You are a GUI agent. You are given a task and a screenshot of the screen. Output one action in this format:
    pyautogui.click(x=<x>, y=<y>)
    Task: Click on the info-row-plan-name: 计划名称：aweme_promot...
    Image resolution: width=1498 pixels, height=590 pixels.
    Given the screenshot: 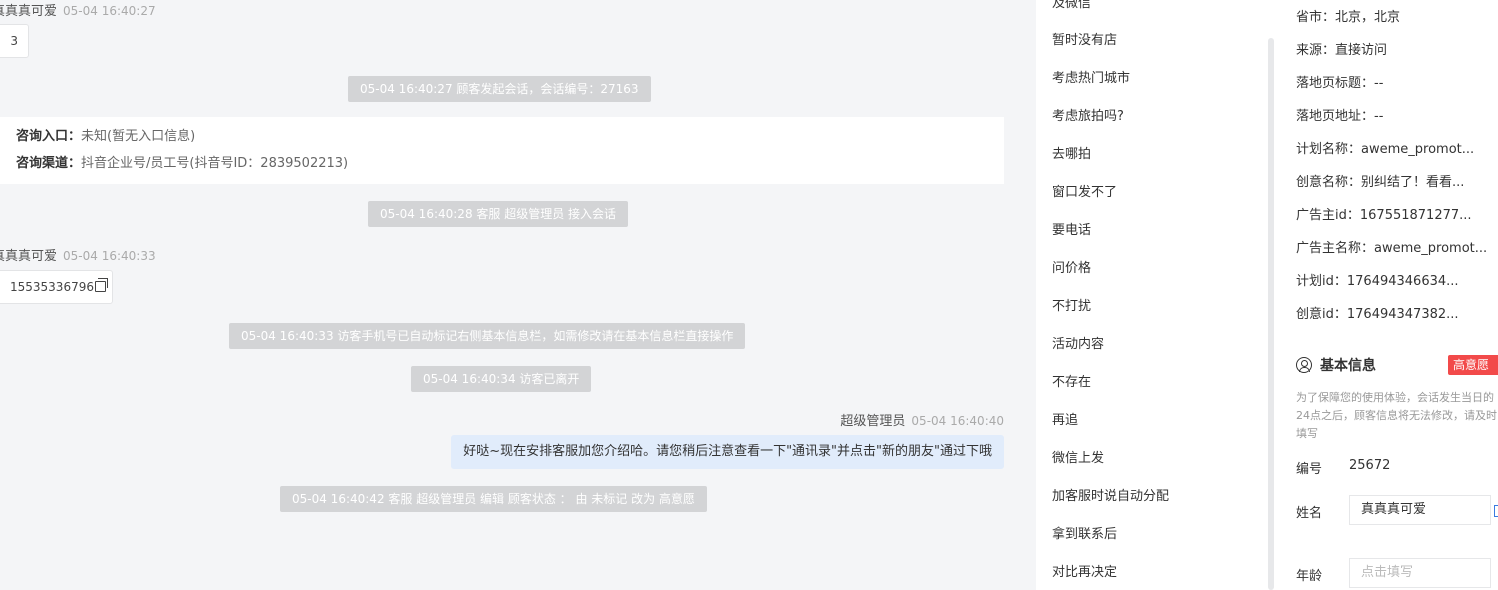 What is the action you would take?
    pyautogui.click(x=1385, y=147)
    